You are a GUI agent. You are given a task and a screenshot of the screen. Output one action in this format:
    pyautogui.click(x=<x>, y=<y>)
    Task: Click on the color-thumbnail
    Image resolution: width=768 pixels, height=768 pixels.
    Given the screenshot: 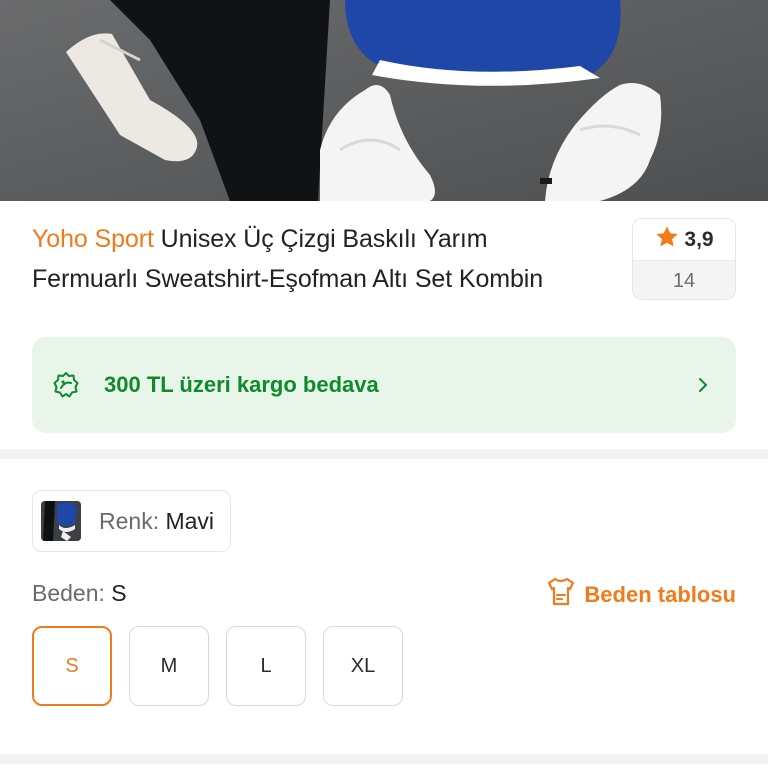 What is the action you would take?
    pyautogui.click(x=61, y=521)
    